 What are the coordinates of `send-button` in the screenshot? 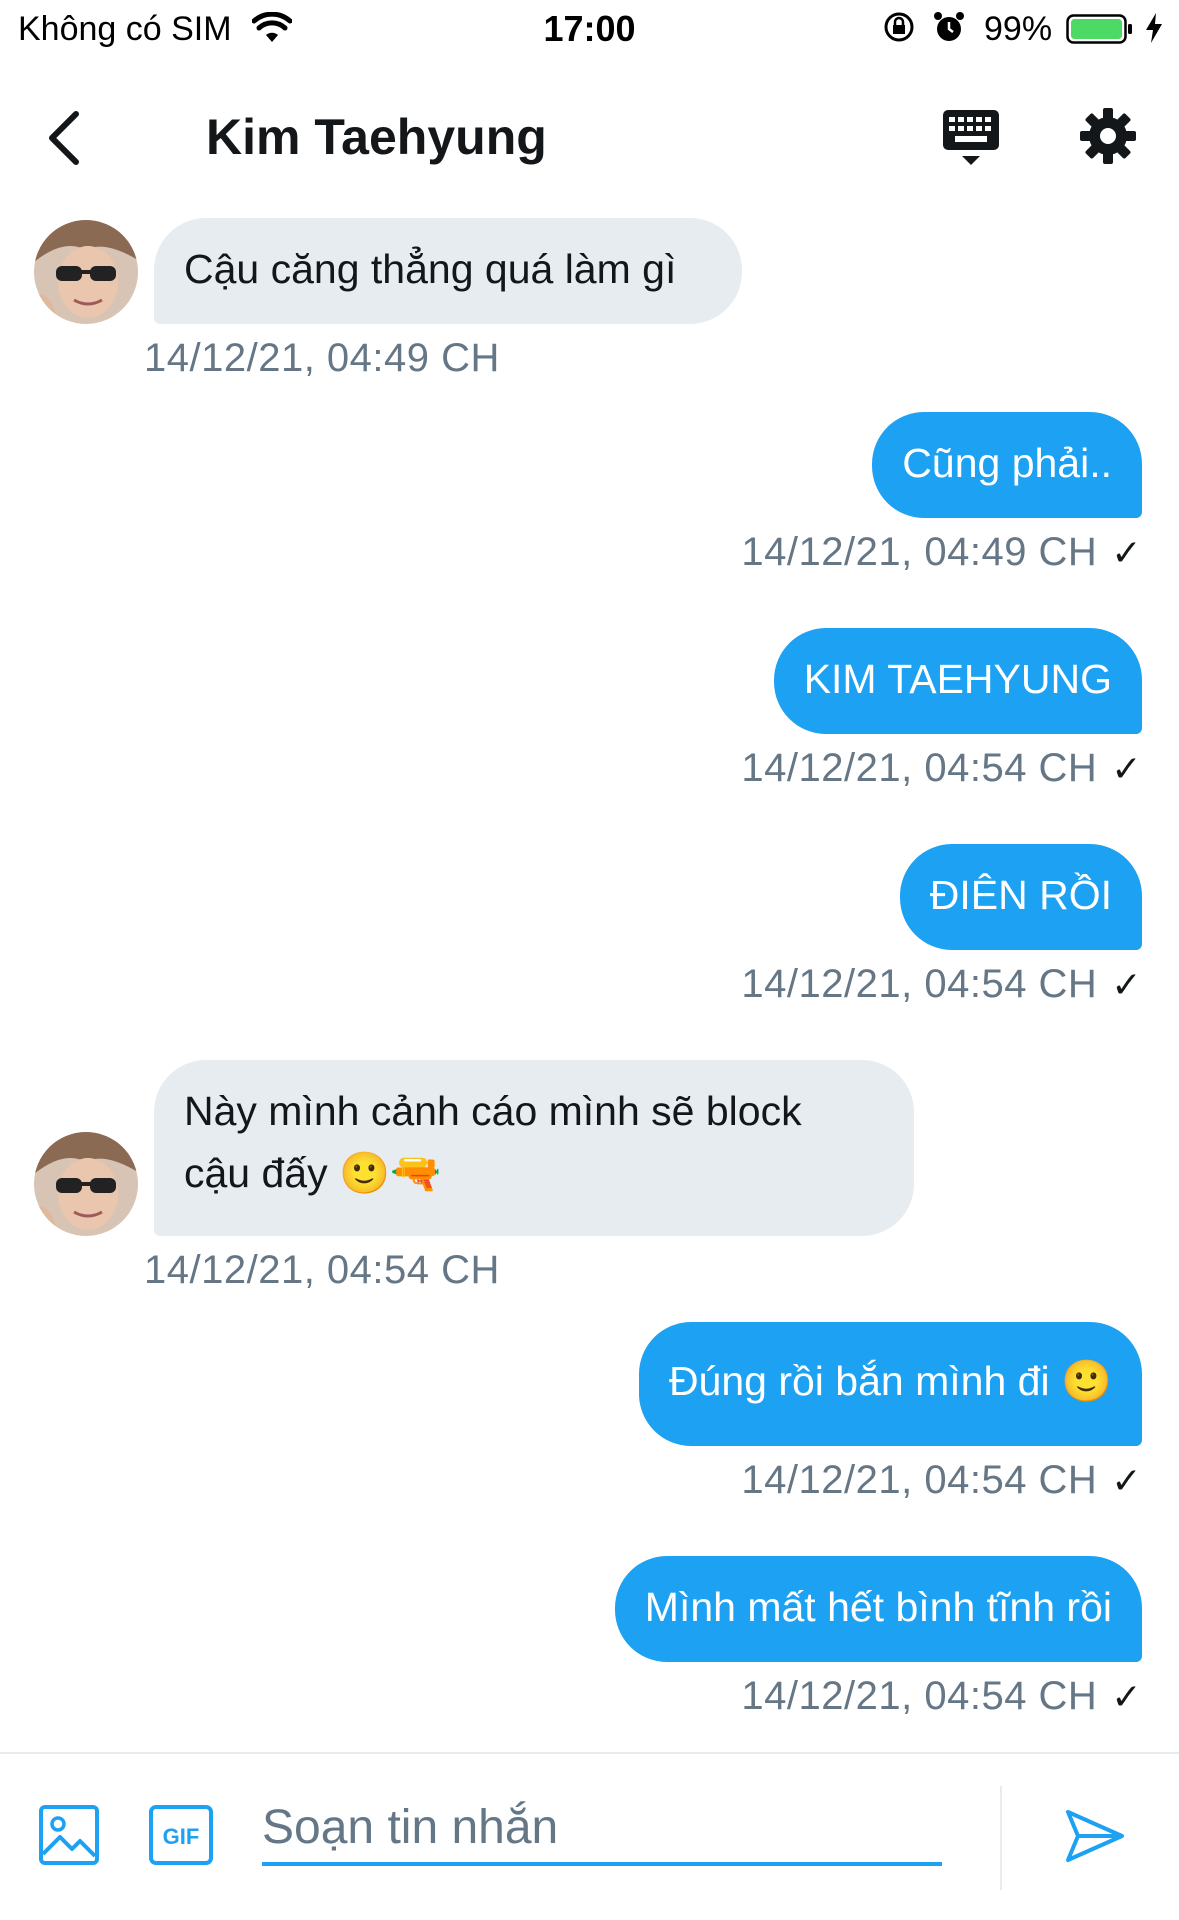 It's located at (1095, 1836).